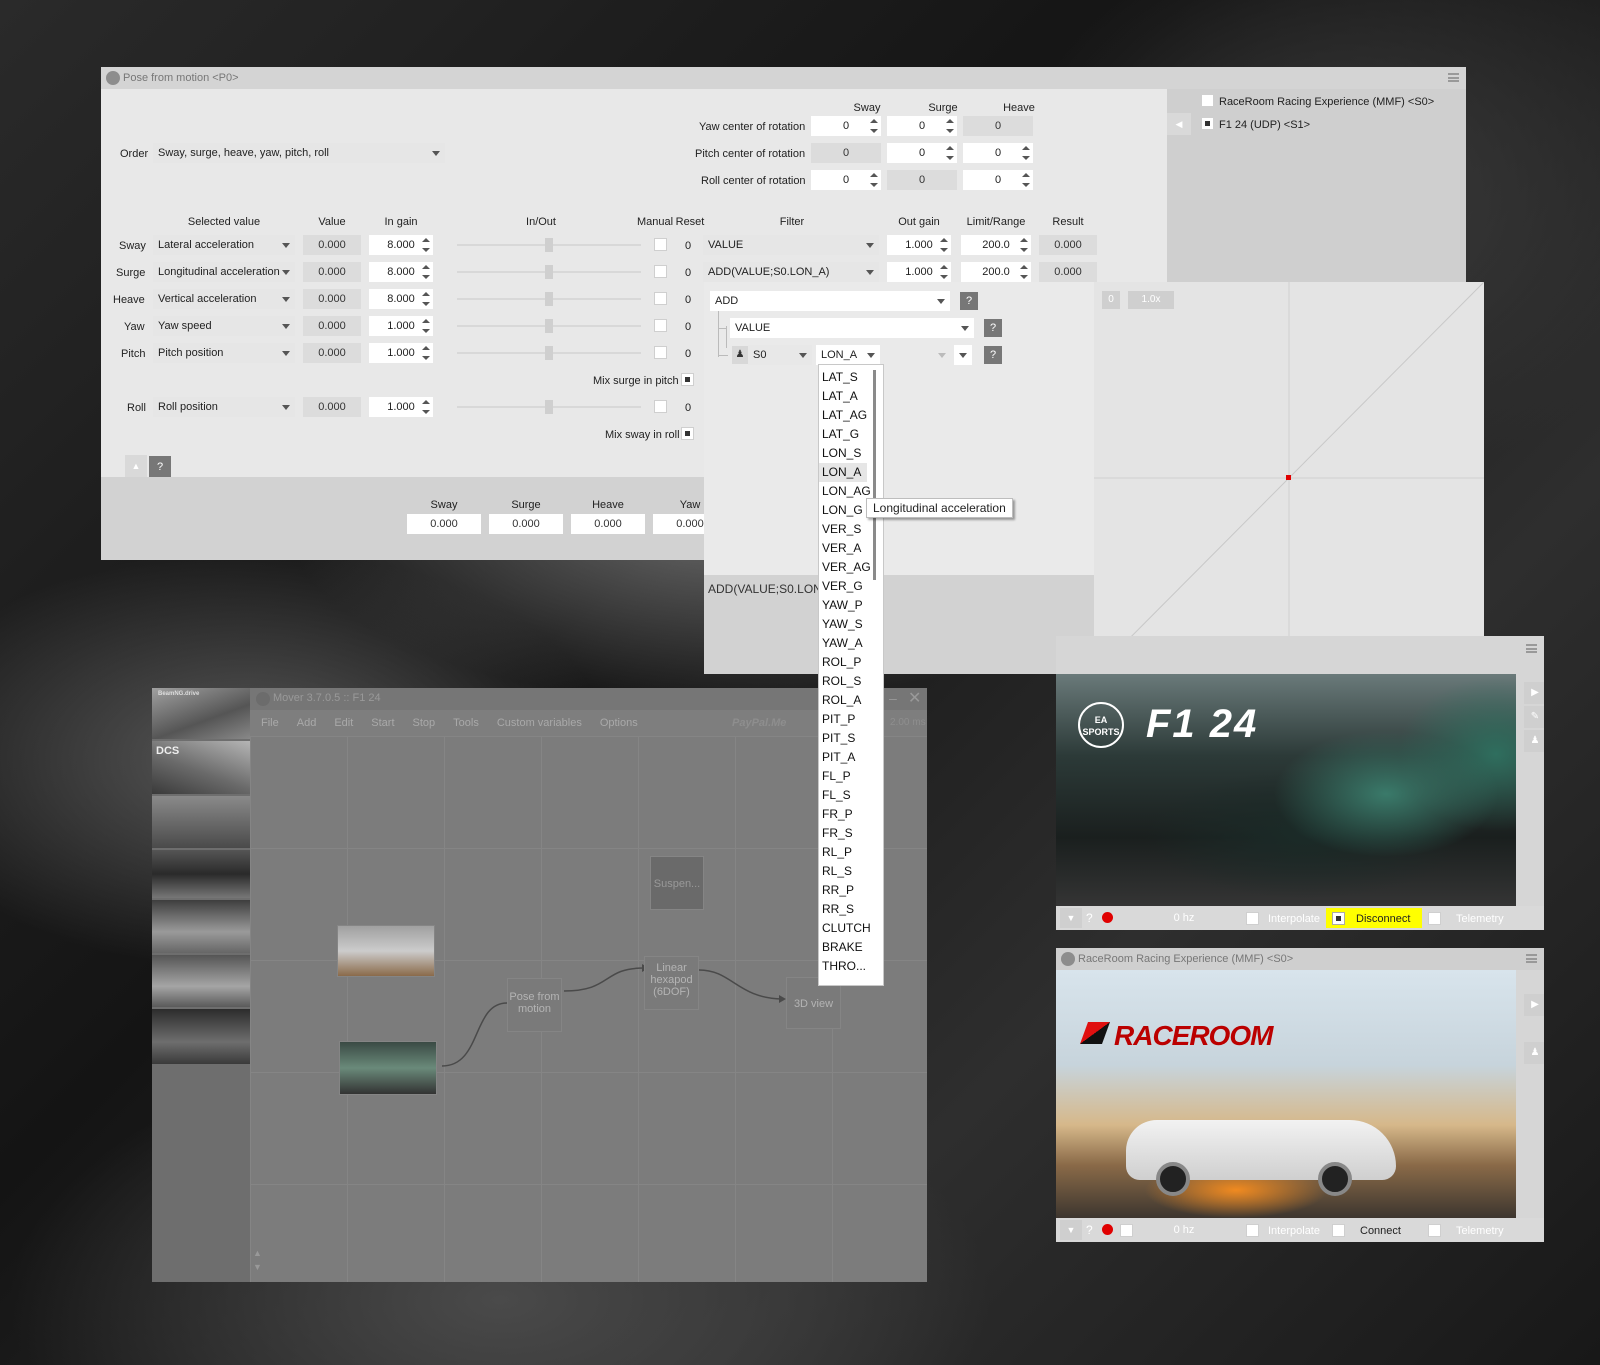 This screenshot has height=1365, width=1600. What do you see at coordinates (922, 126) in the screenshot?
I see `yaw-center-surge: 0` at bounding box center [922, 126].